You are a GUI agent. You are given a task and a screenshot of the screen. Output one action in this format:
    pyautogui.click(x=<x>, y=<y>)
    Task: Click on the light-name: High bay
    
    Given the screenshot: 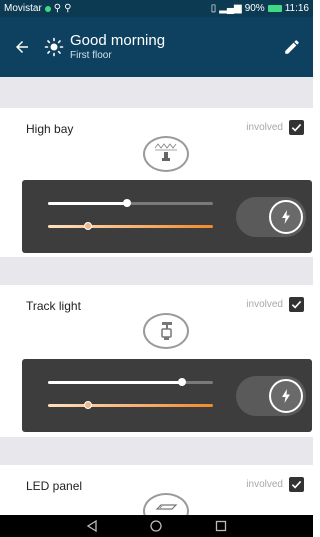 What is the action you would take?
    pyautogui.click(x=50, y=129)
    